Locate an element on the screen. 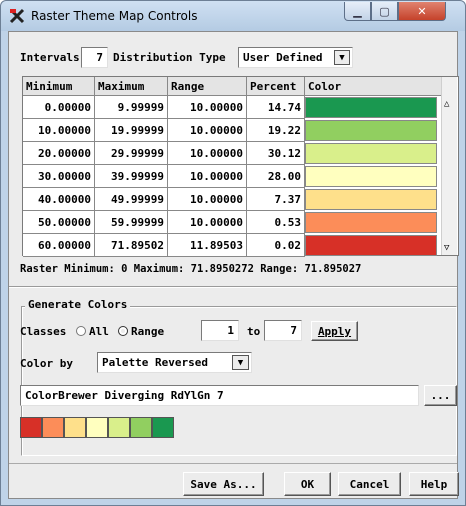  column-header-range: Range is located at coordinates (207, 86).